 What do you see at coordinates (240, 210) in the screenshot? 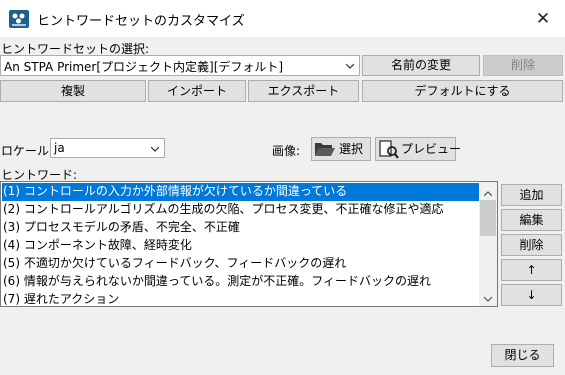
I see `list-item: (2) コントロールアルゴリズムの生成の欠陥、プロセス変更、不正確な修正や適応` at bounding box center [240, 210].